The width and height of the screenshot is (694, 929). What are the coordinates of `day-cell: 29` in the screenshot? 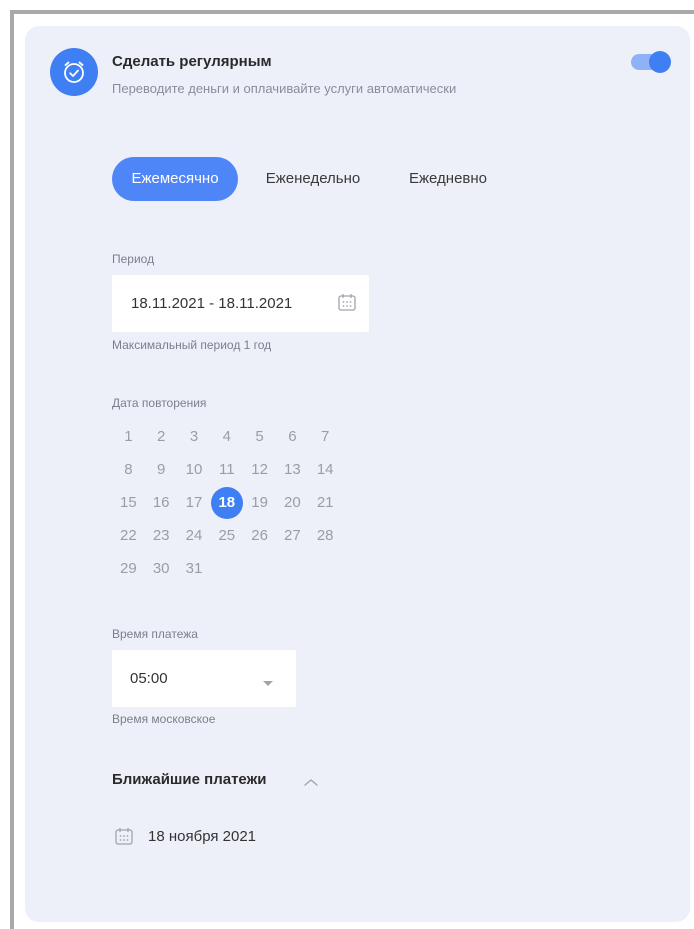 It's located at (128, 568).